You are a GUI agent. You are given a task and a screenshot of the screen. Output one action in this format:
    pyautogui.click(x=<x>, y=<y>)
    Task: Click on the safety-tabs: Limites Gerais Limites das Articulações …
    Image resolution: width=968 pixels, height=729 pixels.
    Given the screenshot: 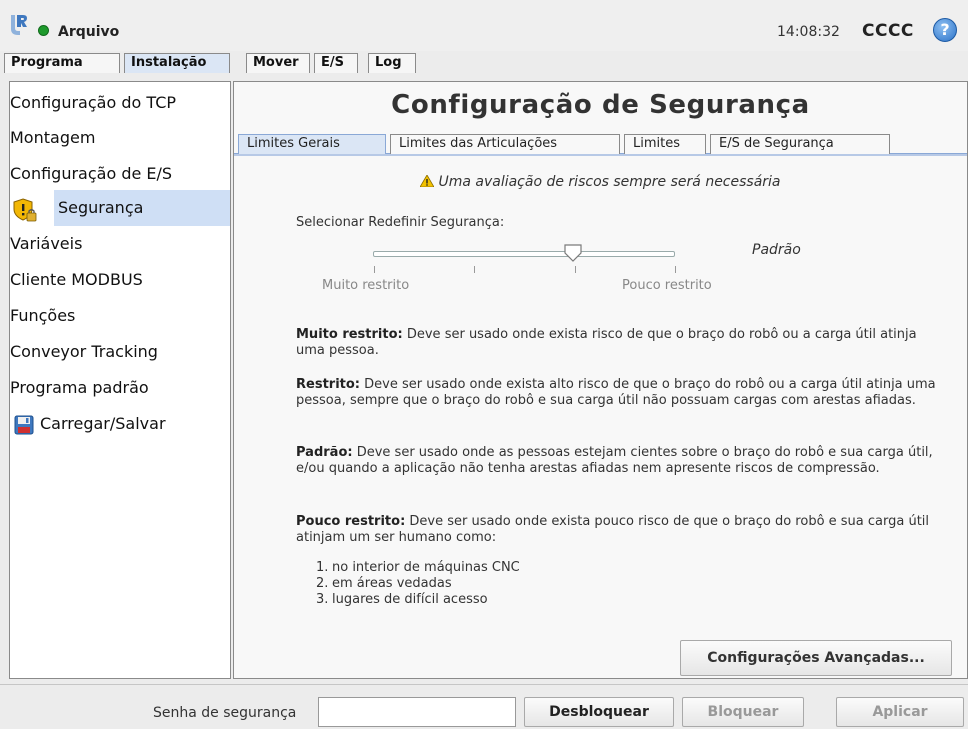 What is the action you would take?
    pyautogui.click(x=600, y=143)
    